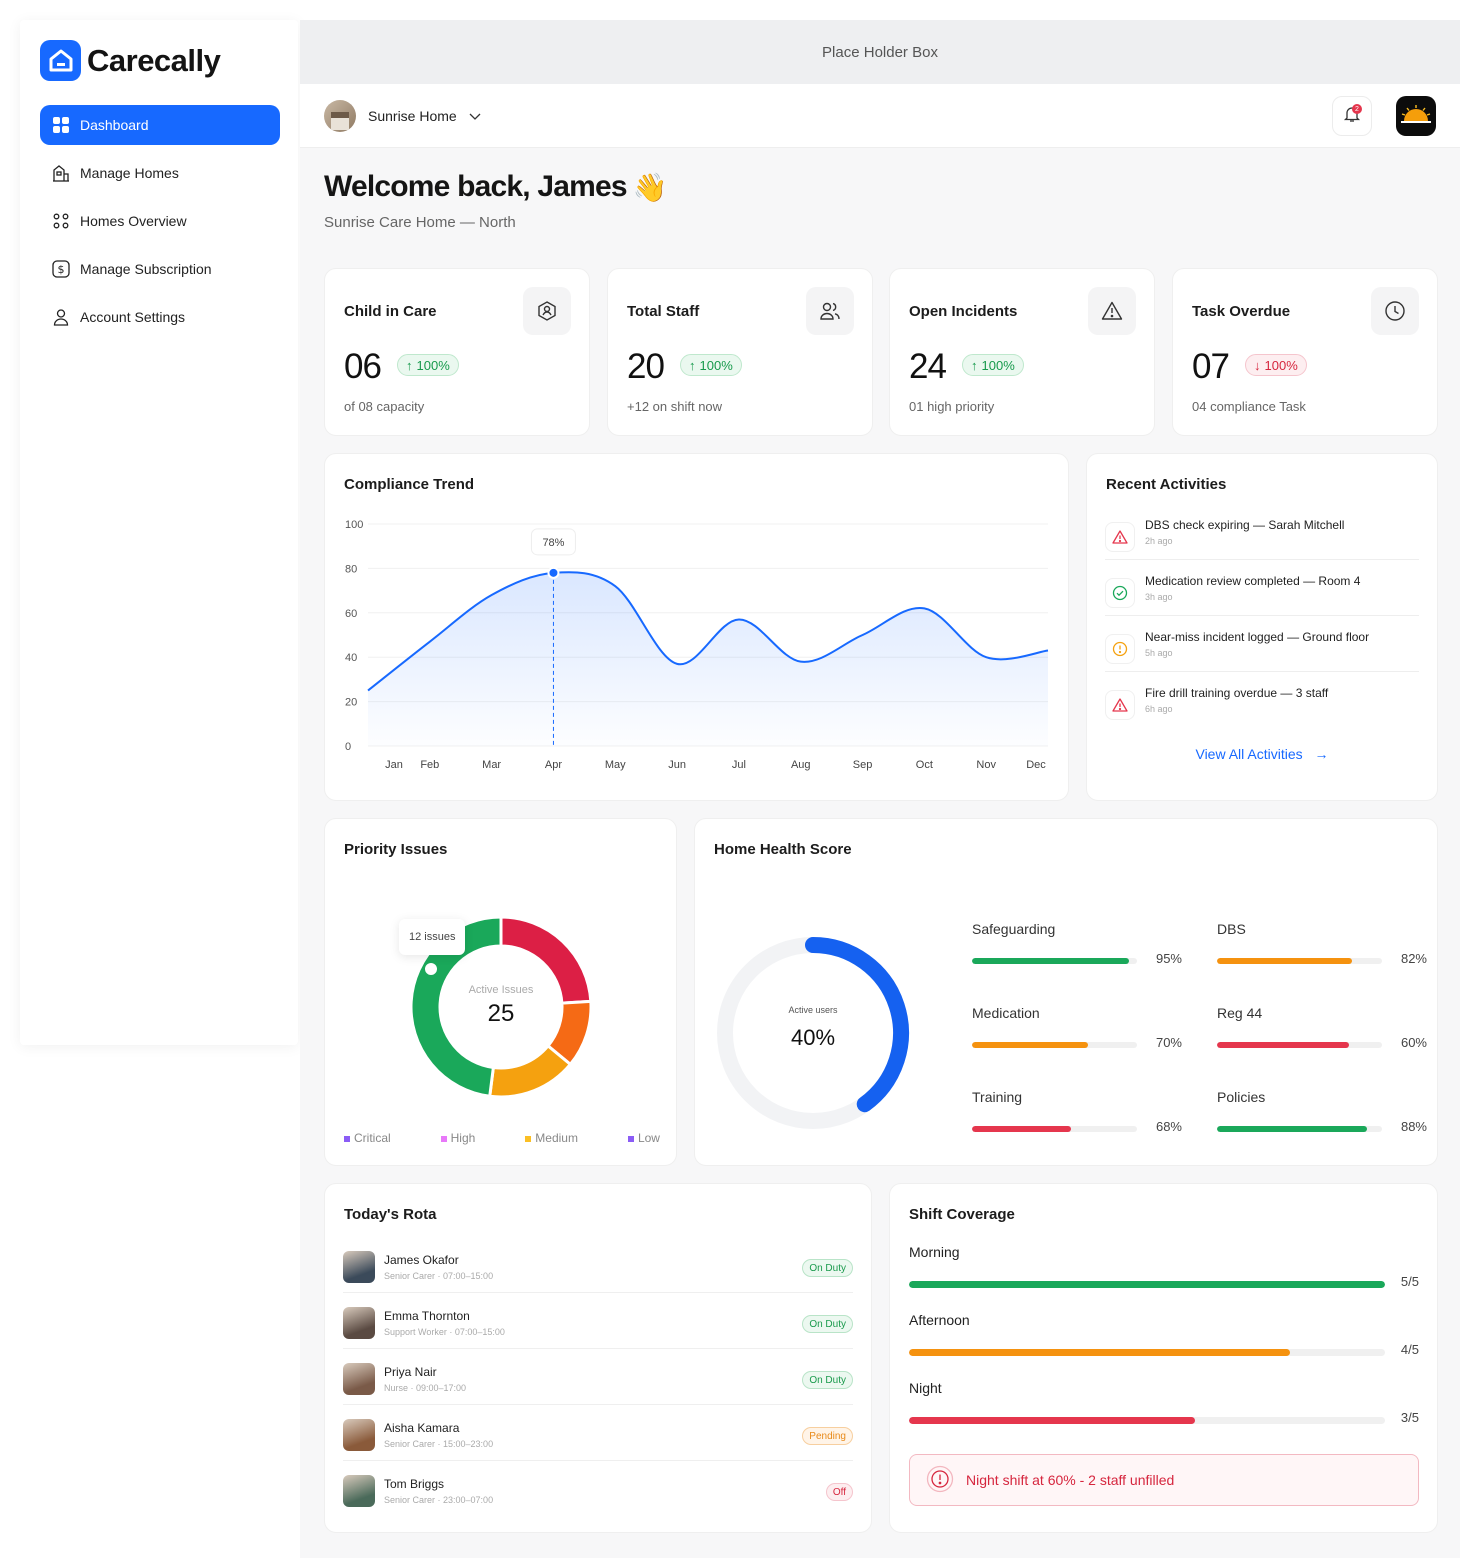 The width and height of the screenshot is (1460, 1558). Describe the element at coordinates (598, 1494) in the screenshot. I see `rota-row: Tom Briggs Senior Carer · 23:00–07:00 Off` at that location.